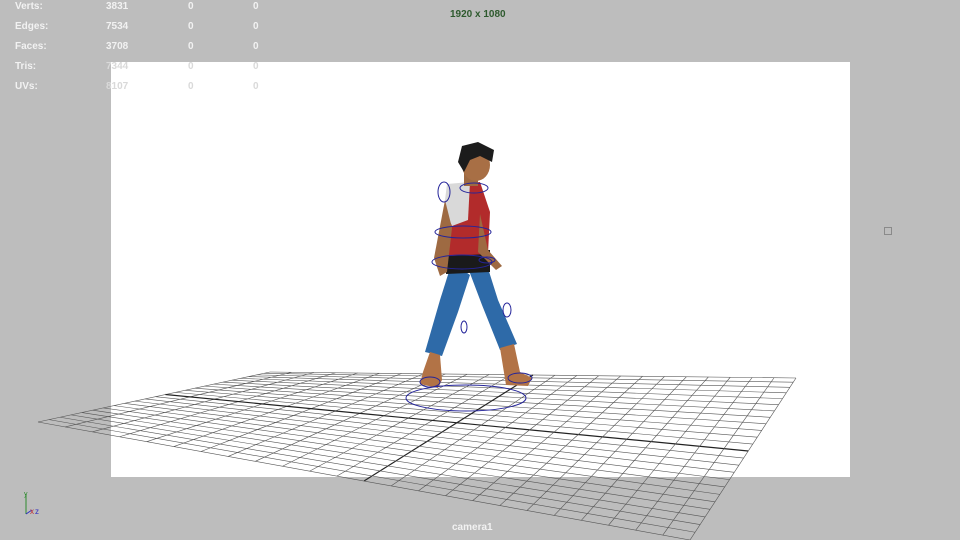  I want to click on hud-label: UVs:, so click(26, 86).